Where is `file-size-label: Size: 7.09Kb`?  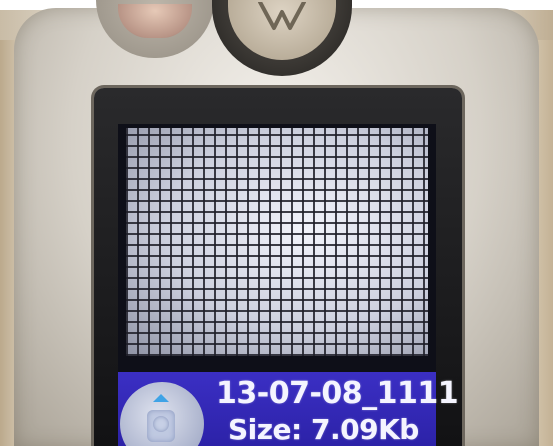 file-size-label: Size: 7.09Kb is located at coordinates (323, 429).